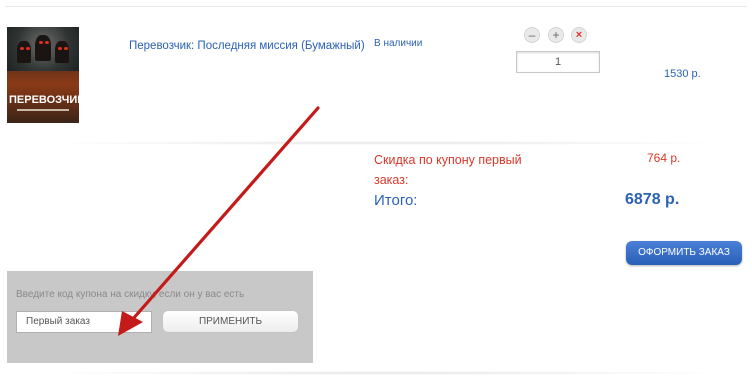 The width and height of the screenshot is (752, 384). I want to click on book-cover-image: ПЕРЕВОЗЧИК, so click(43, 75).